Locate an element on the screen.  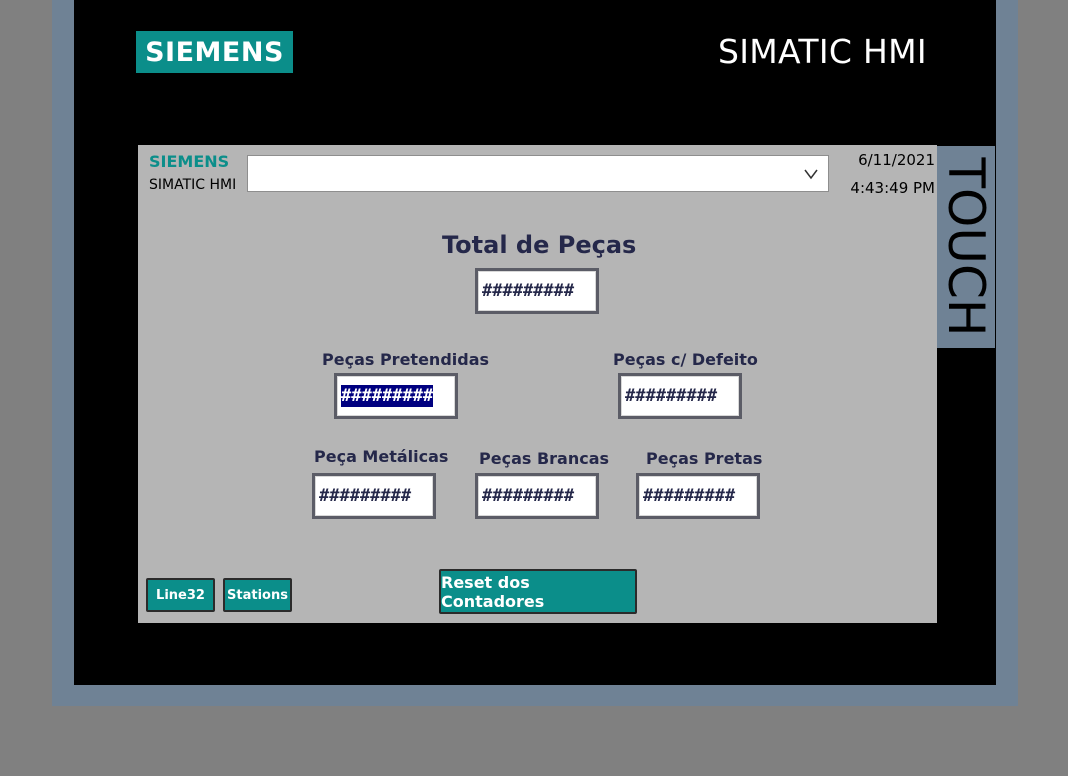
pretas-label: Peças Pretas is located at coordinates (704, 458).